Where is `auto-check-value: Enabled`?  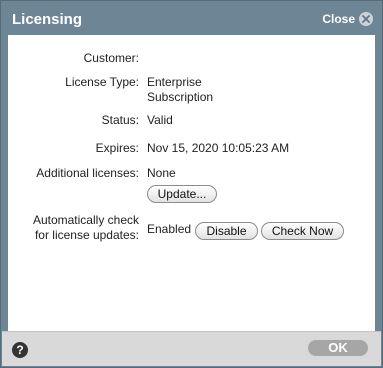
auto-check-value: Enabled is located at coordinates (169, 229).